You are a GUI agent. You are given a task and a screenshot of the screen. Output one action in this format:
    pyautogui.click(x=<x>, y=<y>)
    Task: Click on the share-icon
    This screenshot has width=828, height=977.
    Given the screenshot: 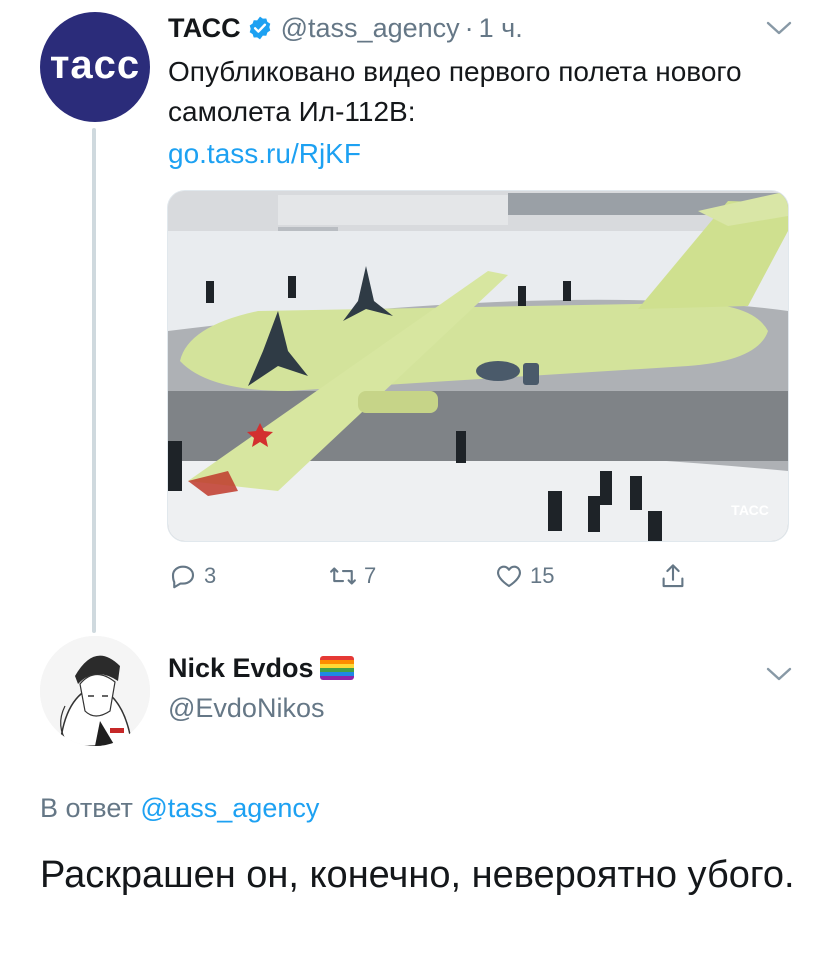 What is the action you would take?
    pyautogui.click(x=673, y=576)
    